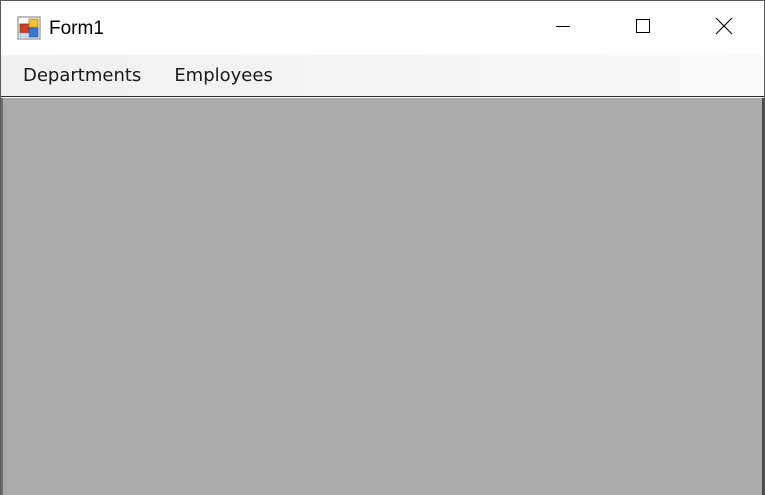 The height and width of the screenshot is (495, 765). Describe the element at coordinates (382, 28) in the screenshot. I see `title-bar: Form1` at that location.